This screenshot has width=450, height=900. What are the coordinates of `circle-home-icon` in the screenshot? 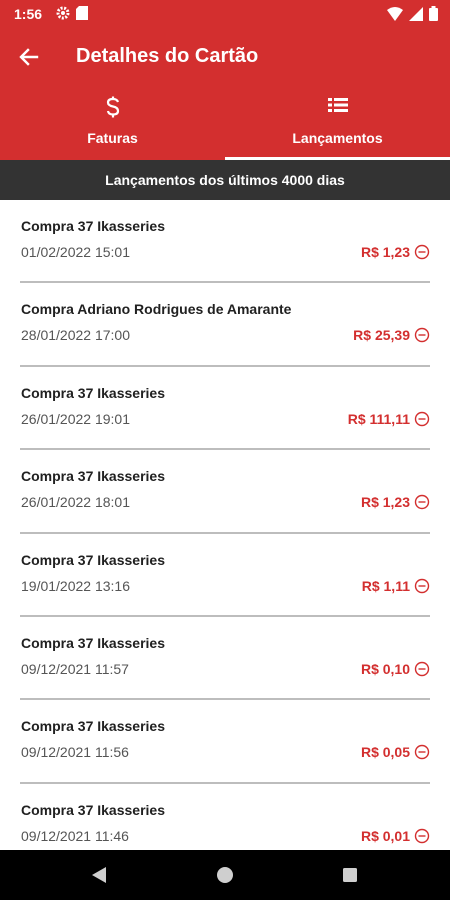 It's located at (225, 875).